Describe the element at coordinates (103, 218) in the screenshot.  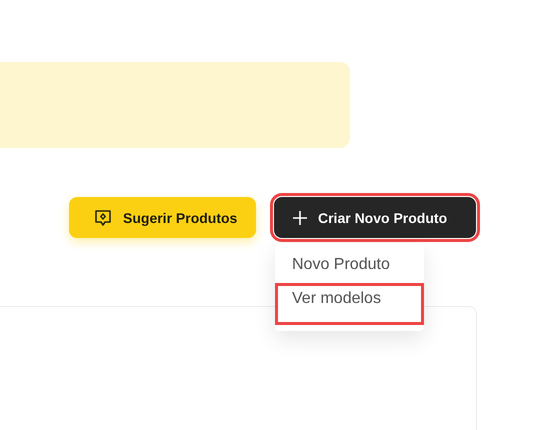
I see `sparkle-bubble-icon` at that location.